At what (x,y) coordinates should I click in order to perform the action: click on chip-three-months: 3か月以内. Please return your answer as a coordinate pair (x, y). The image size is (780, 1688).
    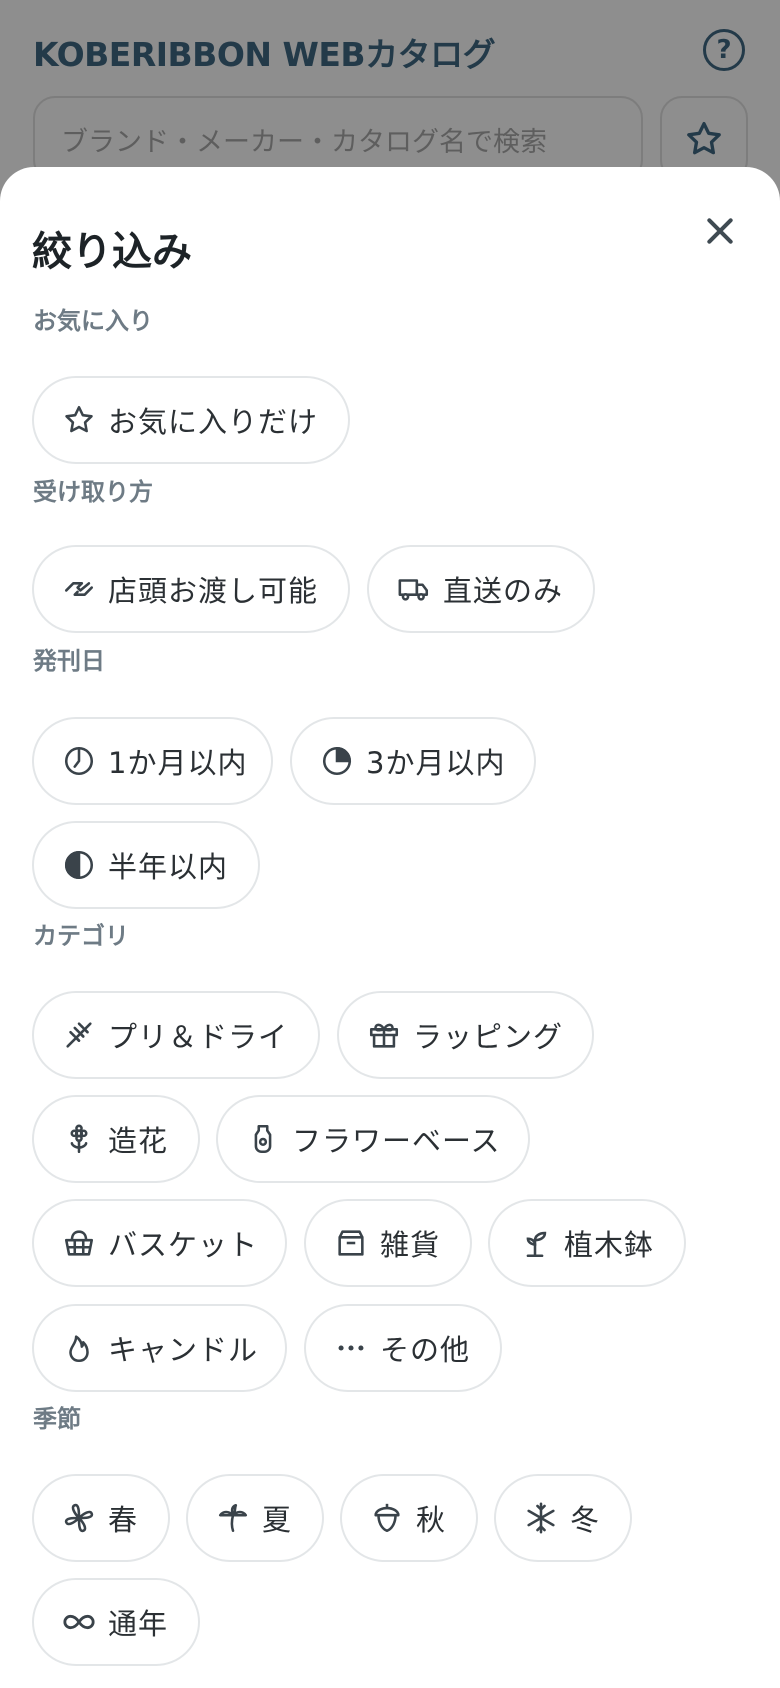
    Looking at the image, I should click on (413, 761).